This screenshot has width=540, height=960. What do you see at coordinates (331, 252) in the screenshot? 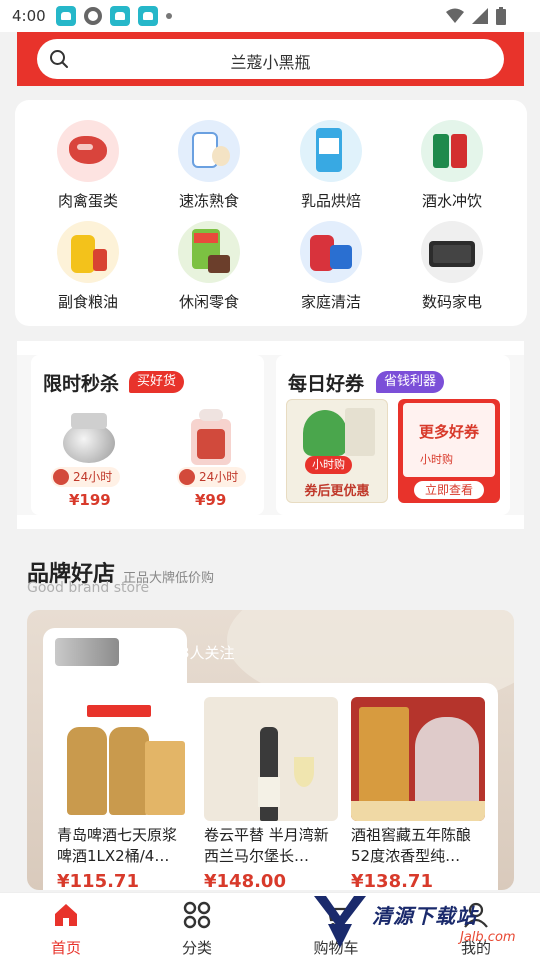
I see `cleaning-icon` at bounding box center [331, 252].